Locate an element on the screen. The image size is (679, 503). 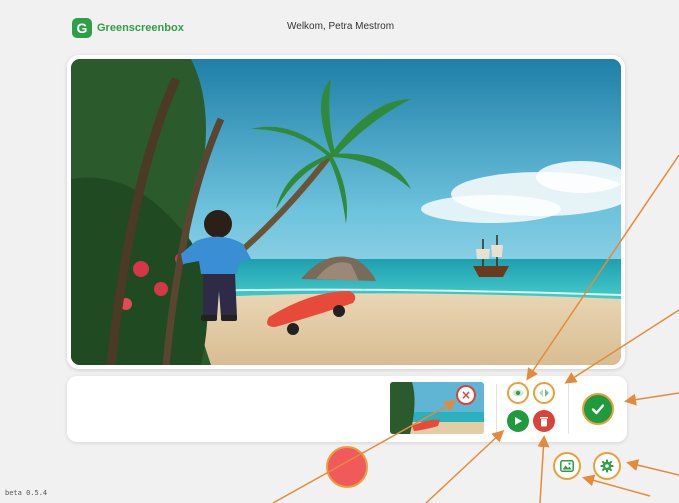
clip-panel: × is located at coordinates (347, 409).